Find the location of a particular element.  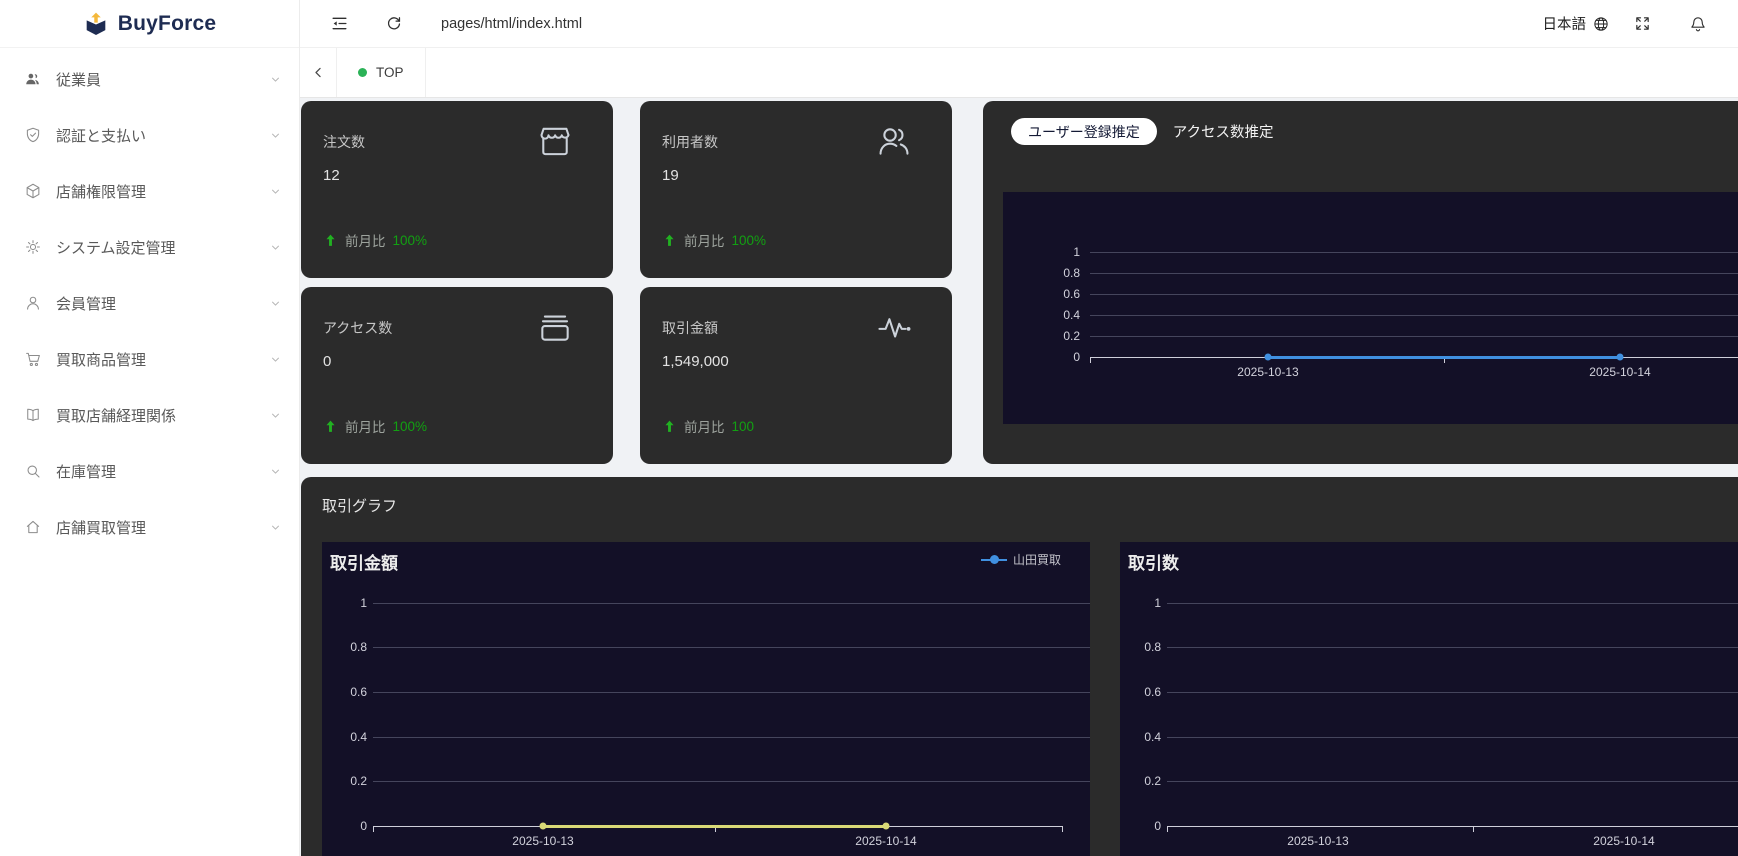

sidebar-item-inventory: 在庫管理 is located at coordinates (149, 471).